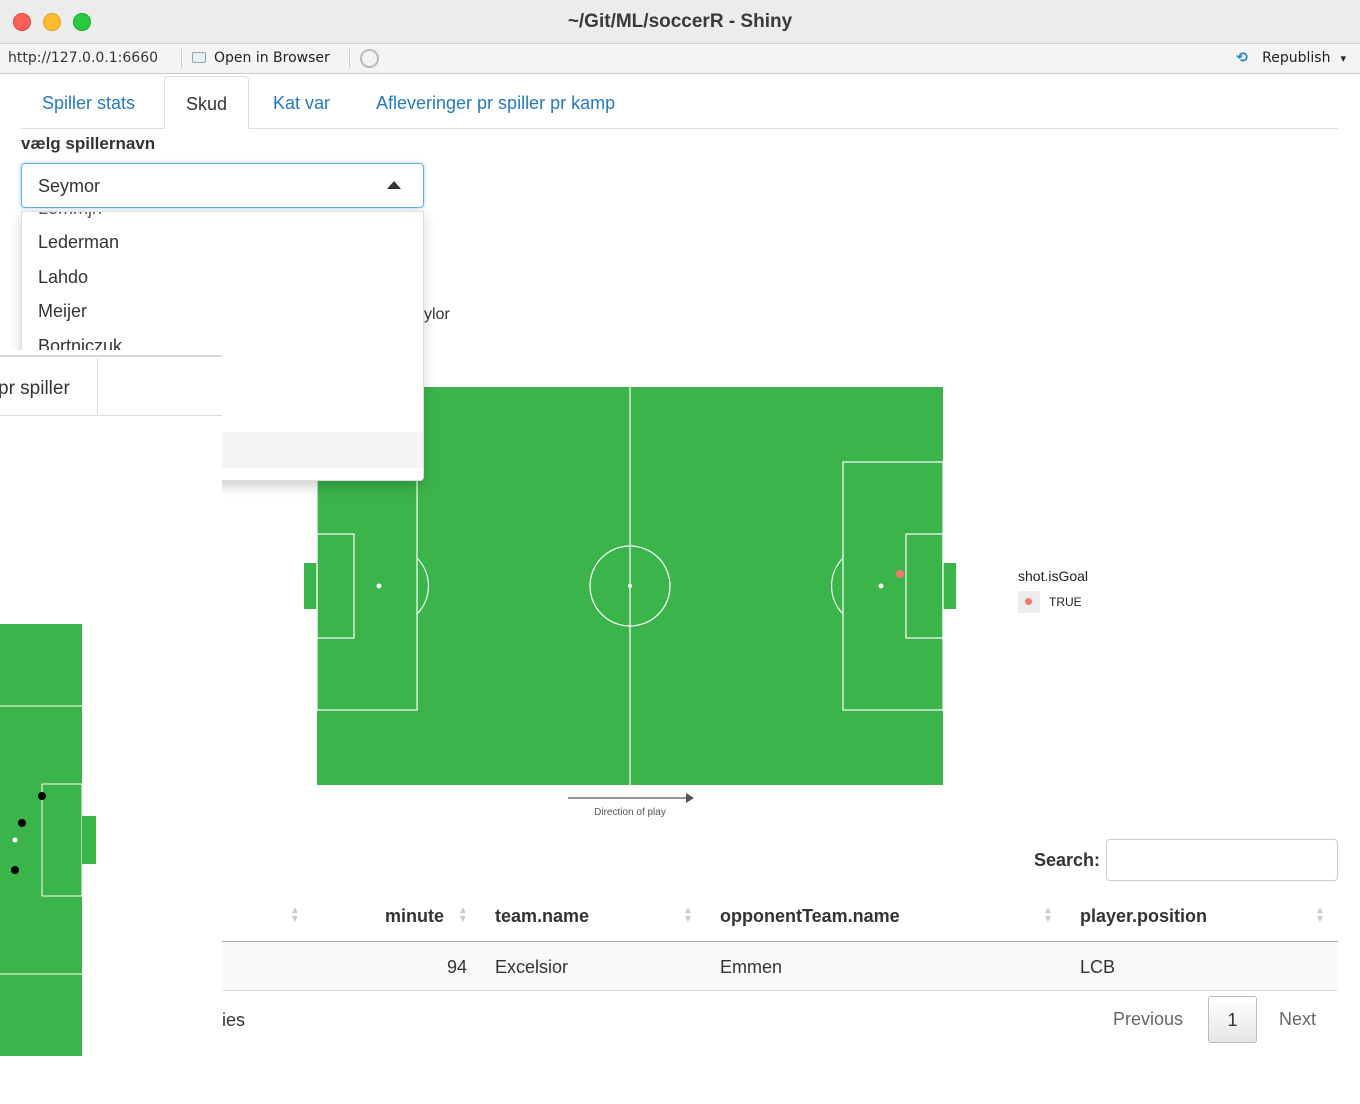  Describe the element at coordinates (810, 916) in the screenshot. I see `column-opponent-team-name: opponentTeam.name` at that location.